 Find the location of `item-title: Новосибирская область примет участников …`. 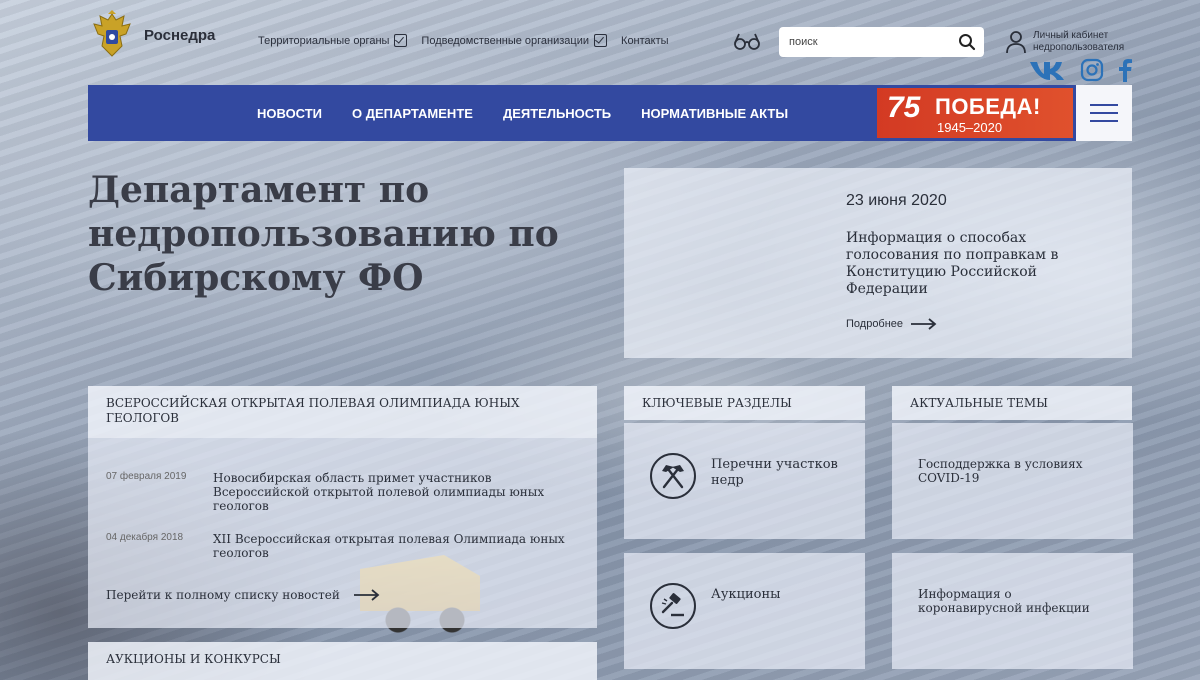

item-title: Новосибирская область примет участников … is located at coordinates (393, 492).